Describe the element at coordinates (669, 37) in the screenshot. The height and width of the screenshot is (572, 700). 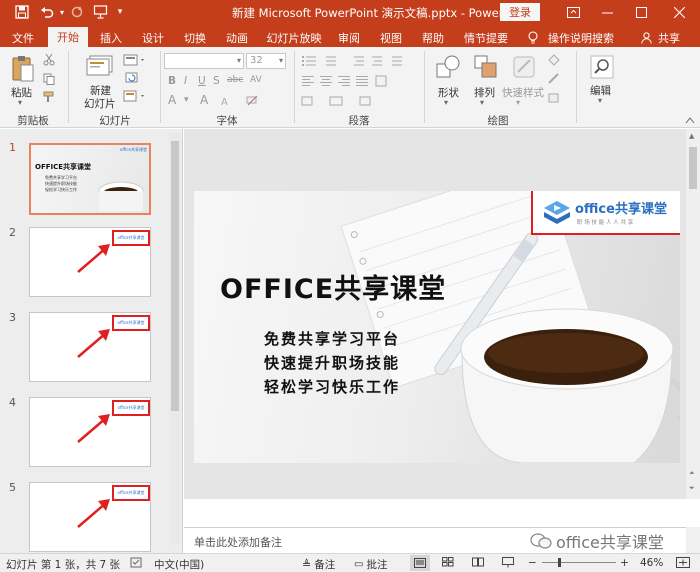
I see `share-button: 共享` at that location.